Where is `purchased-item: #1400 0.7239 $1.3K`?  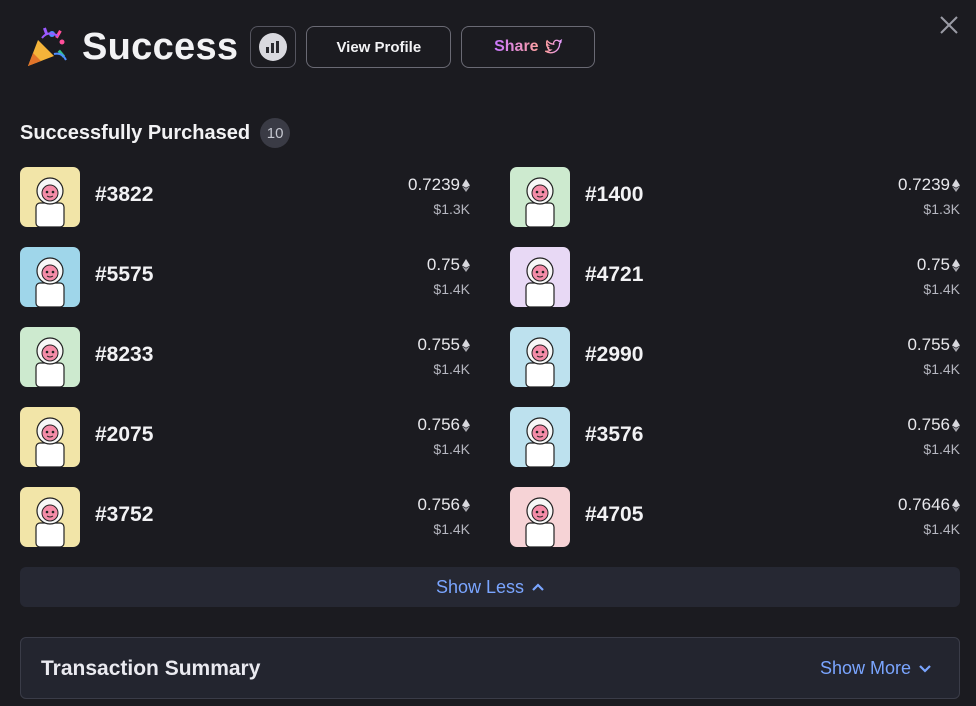
purchased-item: #1400 0.7239 $1.3K is located at coordinates (735, 197).